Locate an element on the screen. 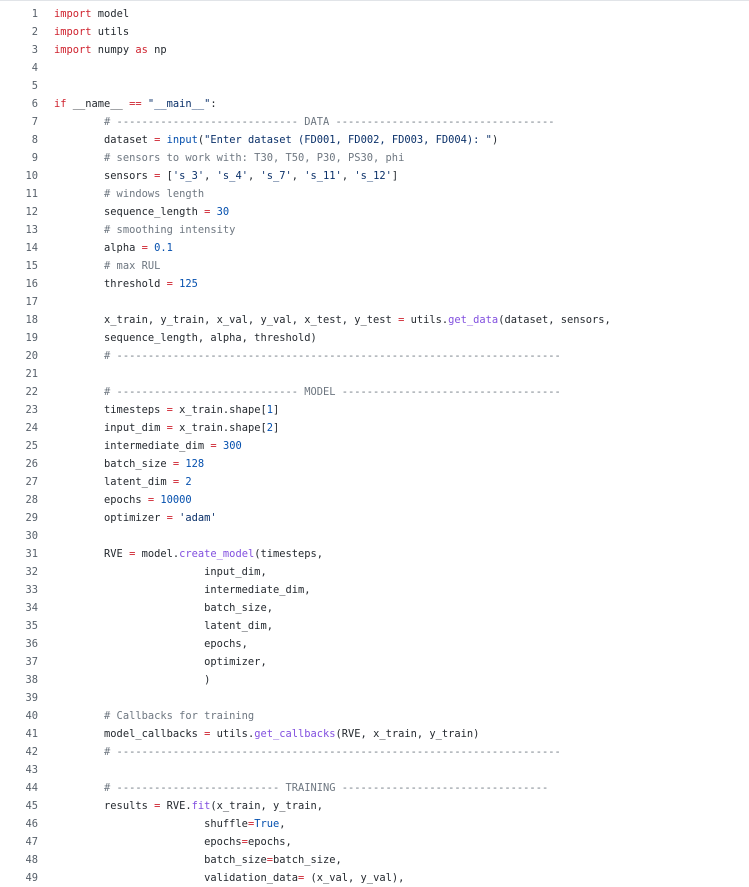  code-line: 33 intermediate_dim, is located at coordinates (374, 590).